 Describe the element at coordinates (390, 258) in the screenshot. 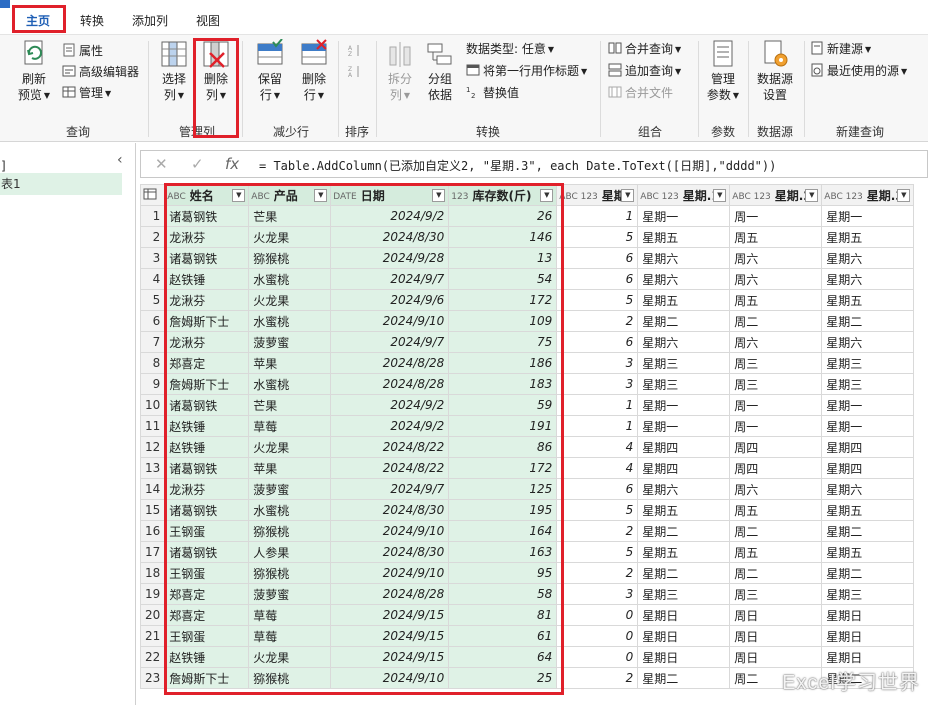

I see `table-cell: 2024/9/28` at that location.